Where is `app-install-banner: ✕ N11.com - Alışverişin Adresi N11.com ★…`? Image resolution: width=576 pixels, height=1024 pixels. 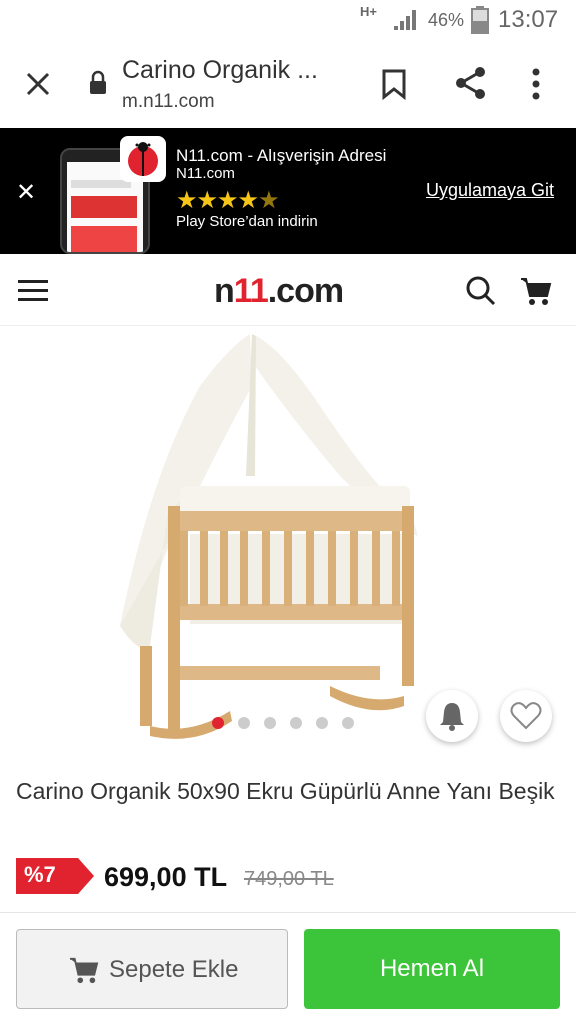
app-install-banner: ✕ N11.com - Alışverişin Adresi N11.com ★… is located at coordinates (288, 191).